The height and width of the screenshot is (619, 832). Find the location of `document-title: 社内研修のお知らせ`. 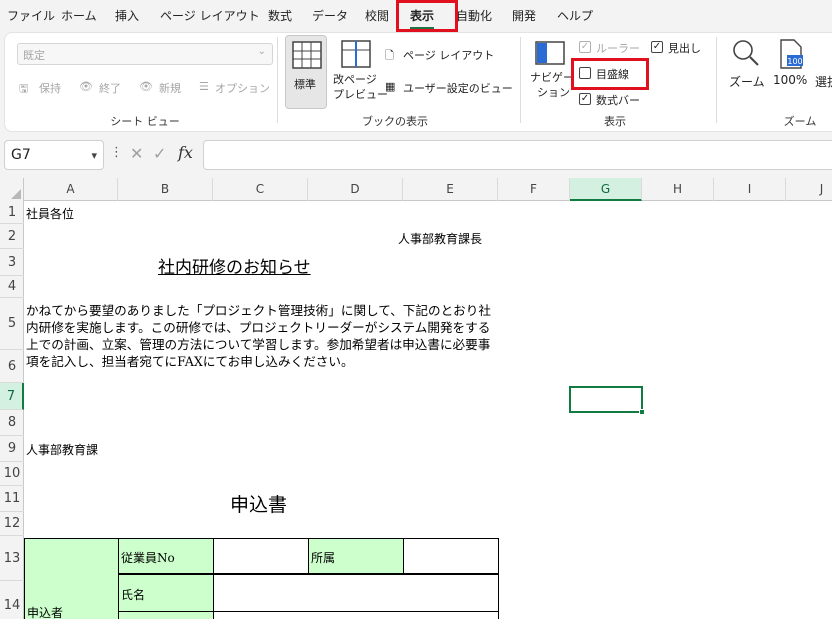

document-title: 社内研修のお知らせ is located at coordinates (234, 265).